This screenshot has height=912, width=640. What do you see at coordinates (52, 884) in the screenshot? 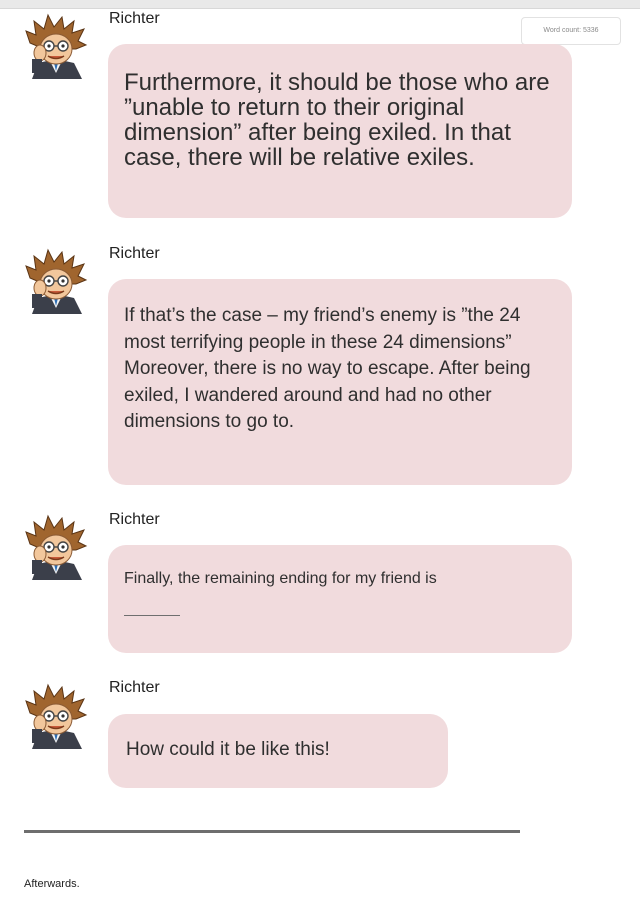
I see `afterwards-text: Afterwards.` at bounding box center [52, 884].